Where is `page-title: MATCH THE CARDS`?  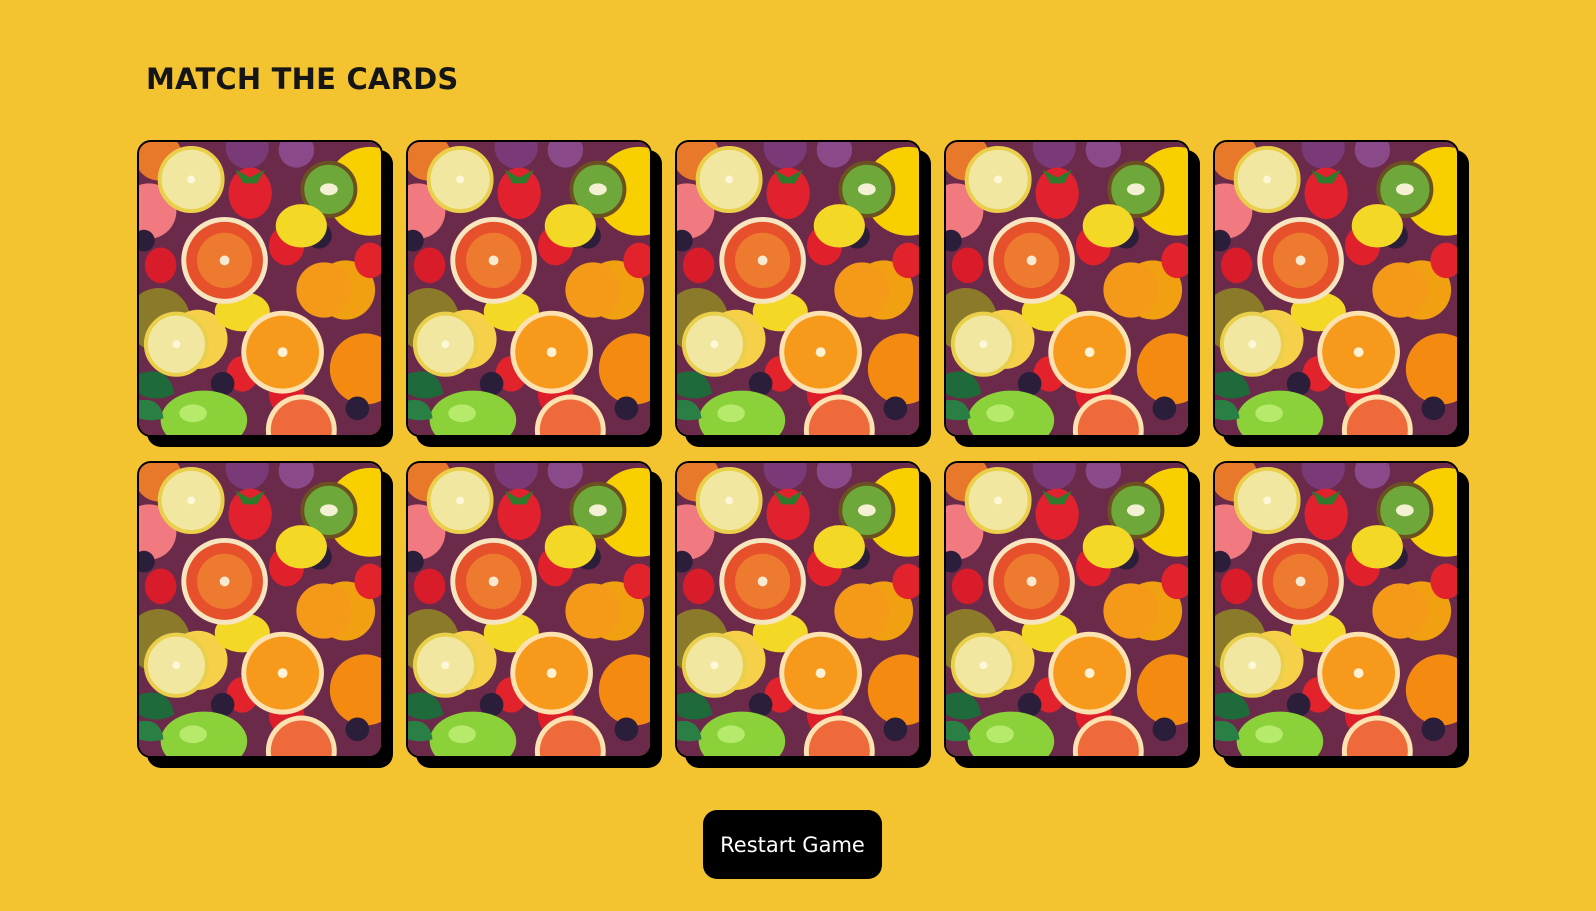 page-title: MATCH THE CARDS is located at coordinates (302, 79).